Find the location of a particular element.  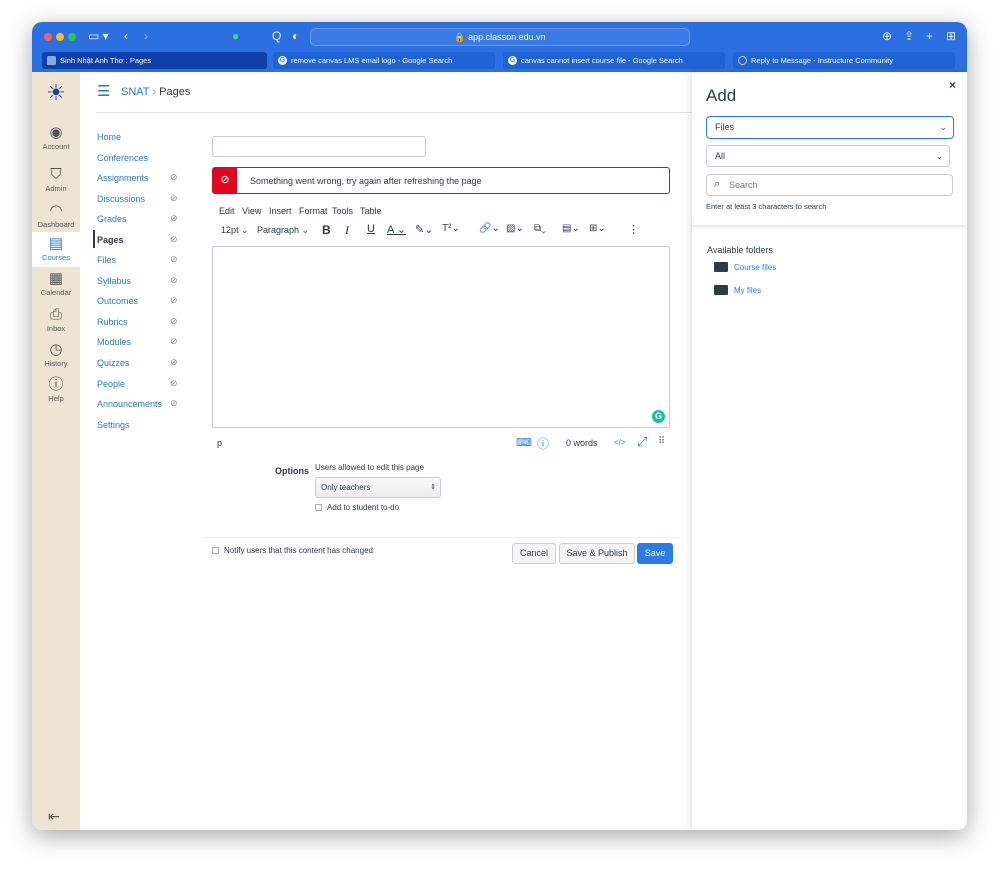

dashboard-icon: ◠ is located at coordinates (56, 210).